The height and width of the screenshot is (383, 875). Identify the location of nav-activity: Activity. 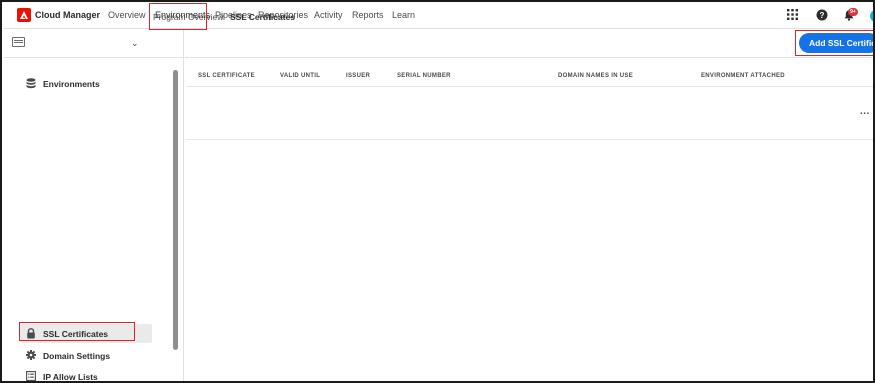
(328, 15).